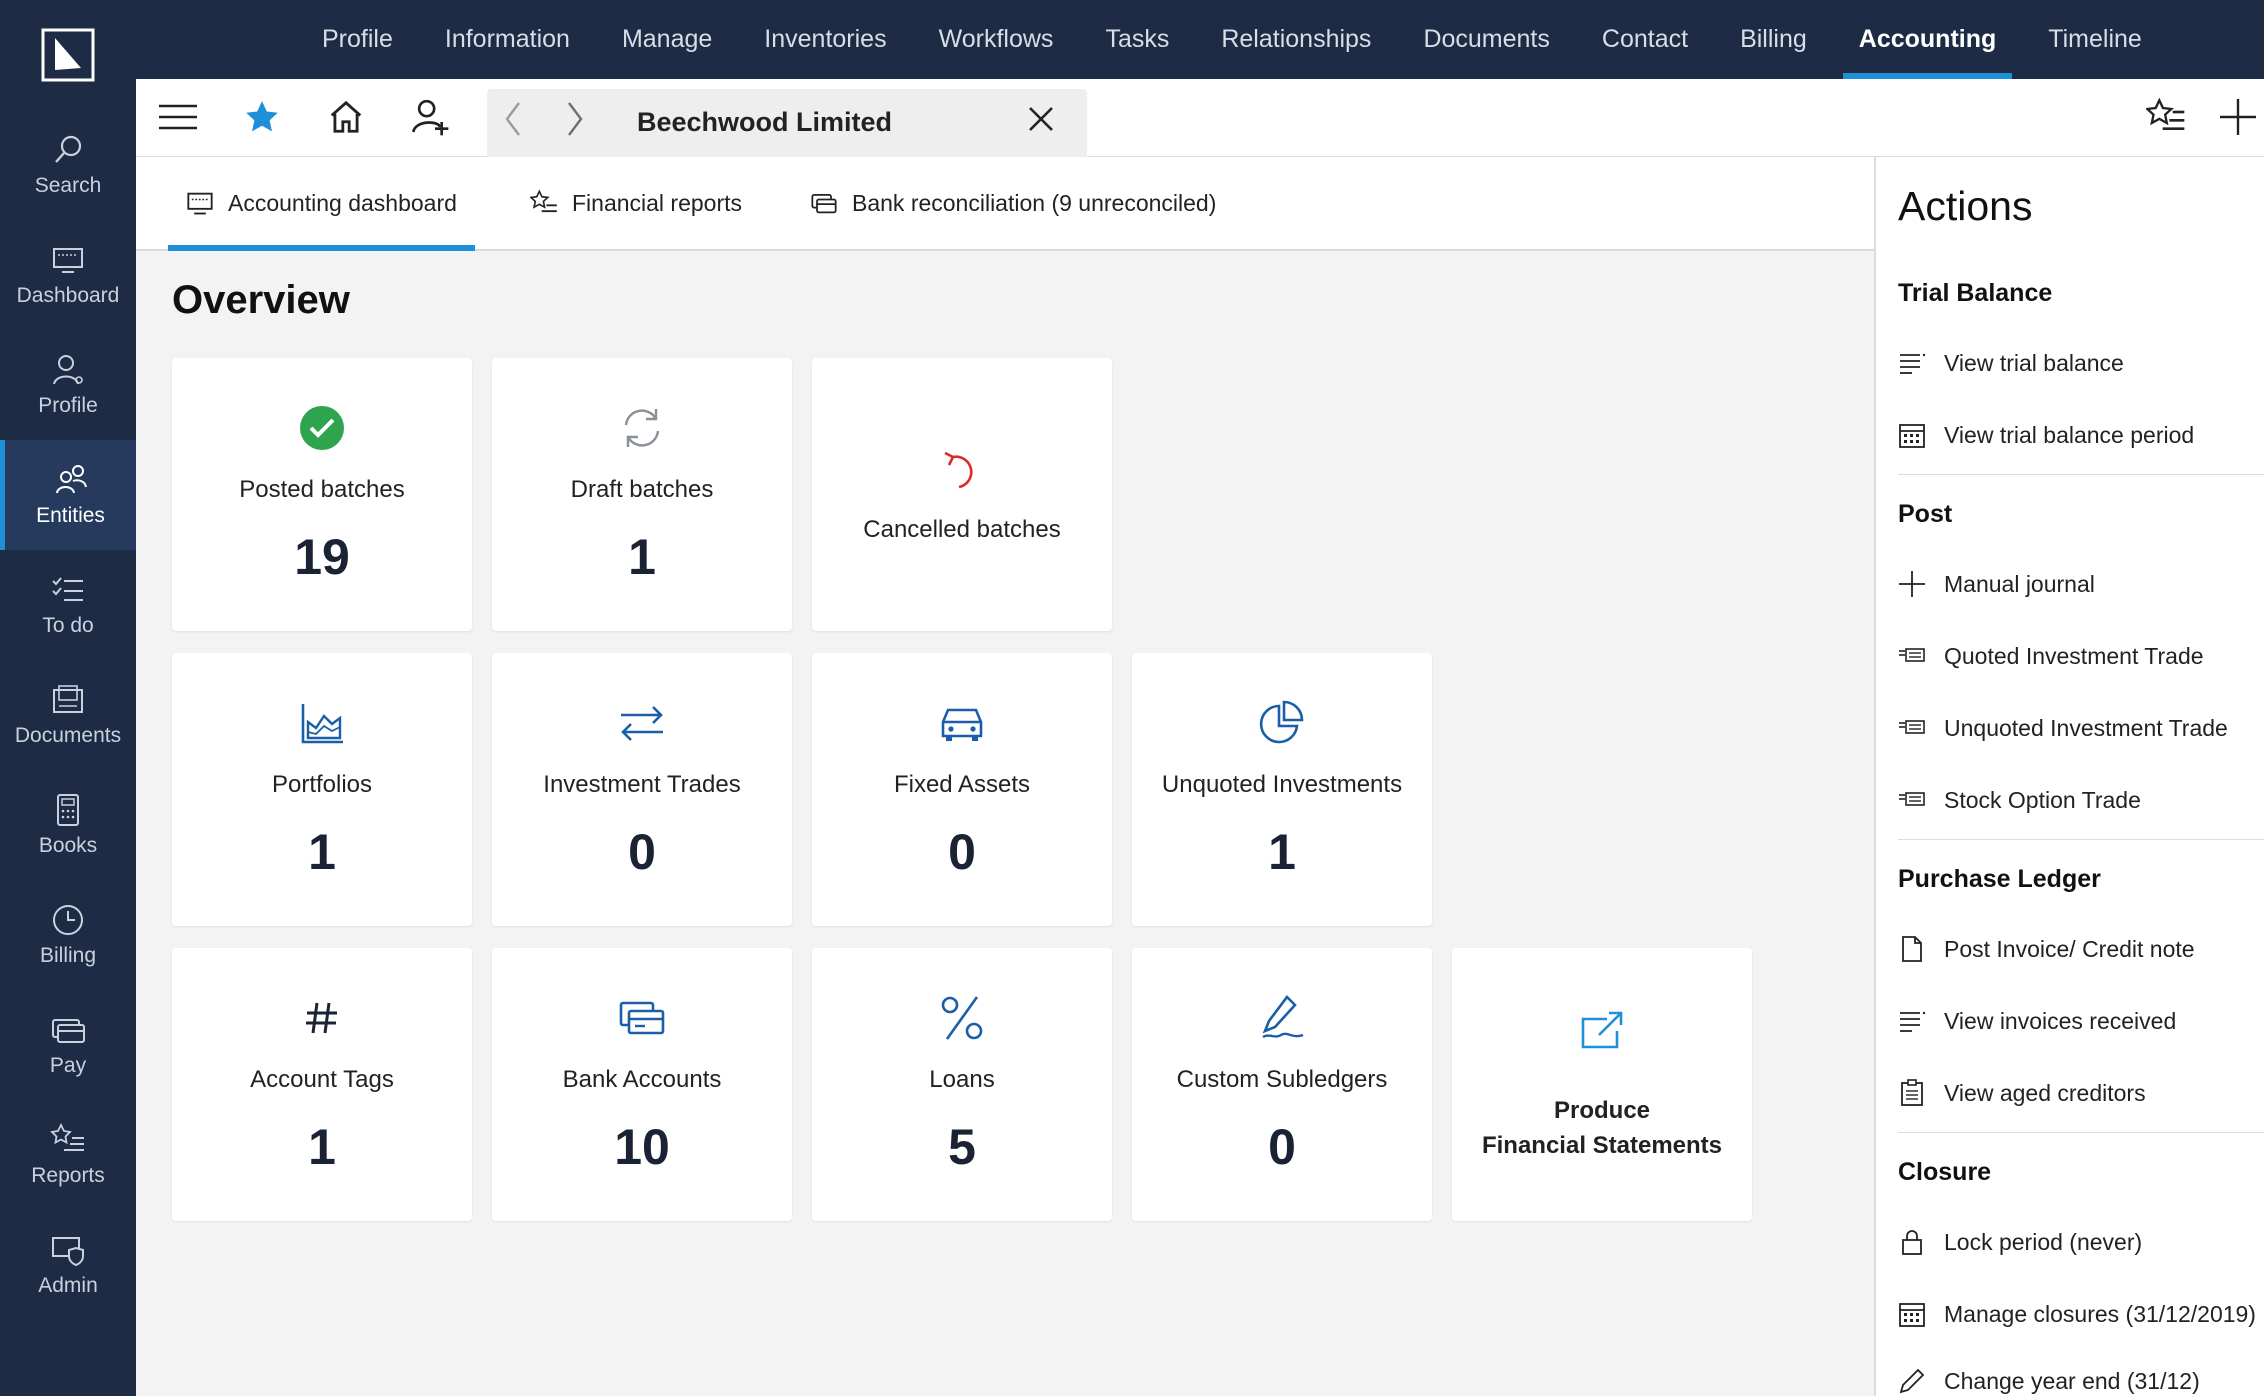 Image resolution: width=2264 pixels, height=1396 pixels. Describe the element at coordinates (68, 185) in the screenshot. I see `rail-label: Search` at that location.